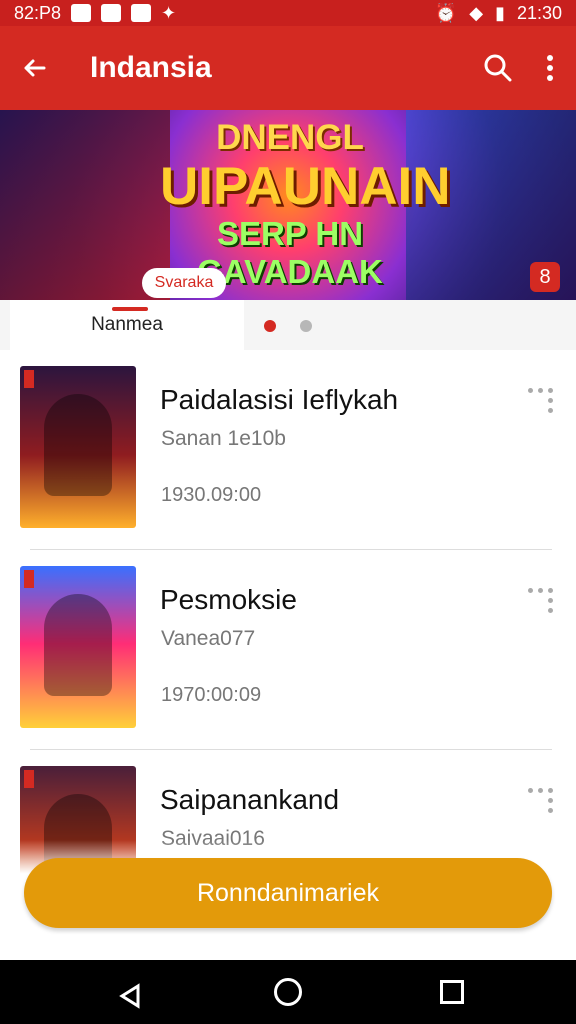 The height and width of the screenshot is (1024, 576). What do you see at coordinates (452, 992) in the screenshot?
I see `recent-apps-icon` at bounding box center [452, 992].